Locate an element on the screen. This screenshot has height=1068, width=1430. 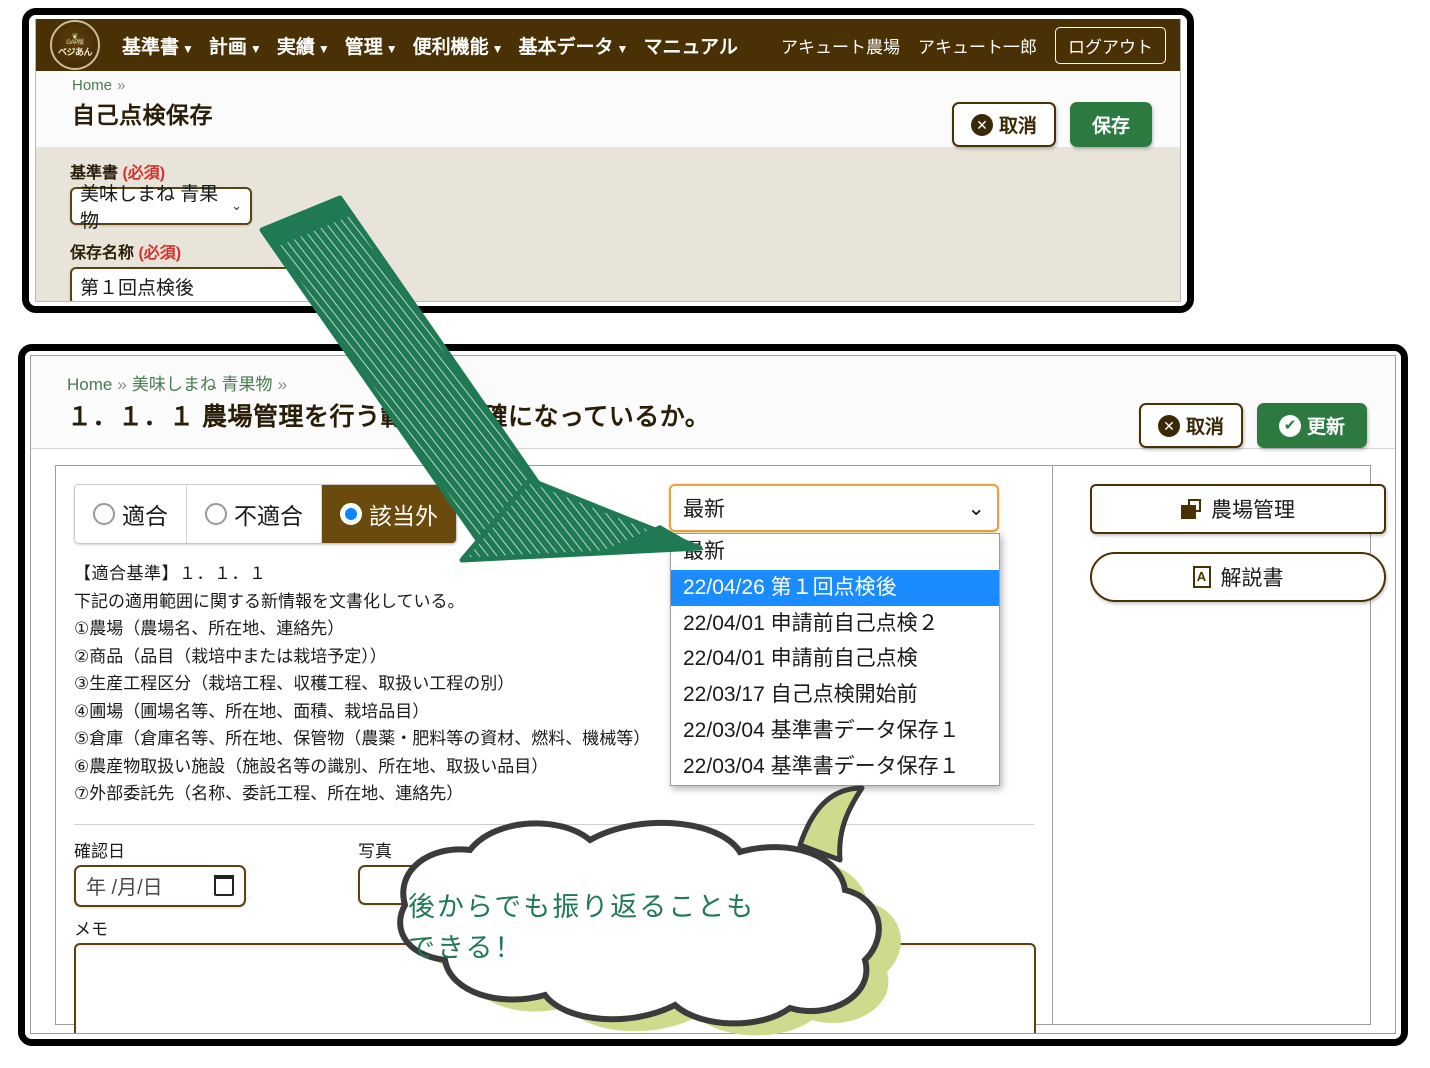
bottom-action-buttons: ✕ 取消 ✔ 更新 is located at coordinates (1266, 421).